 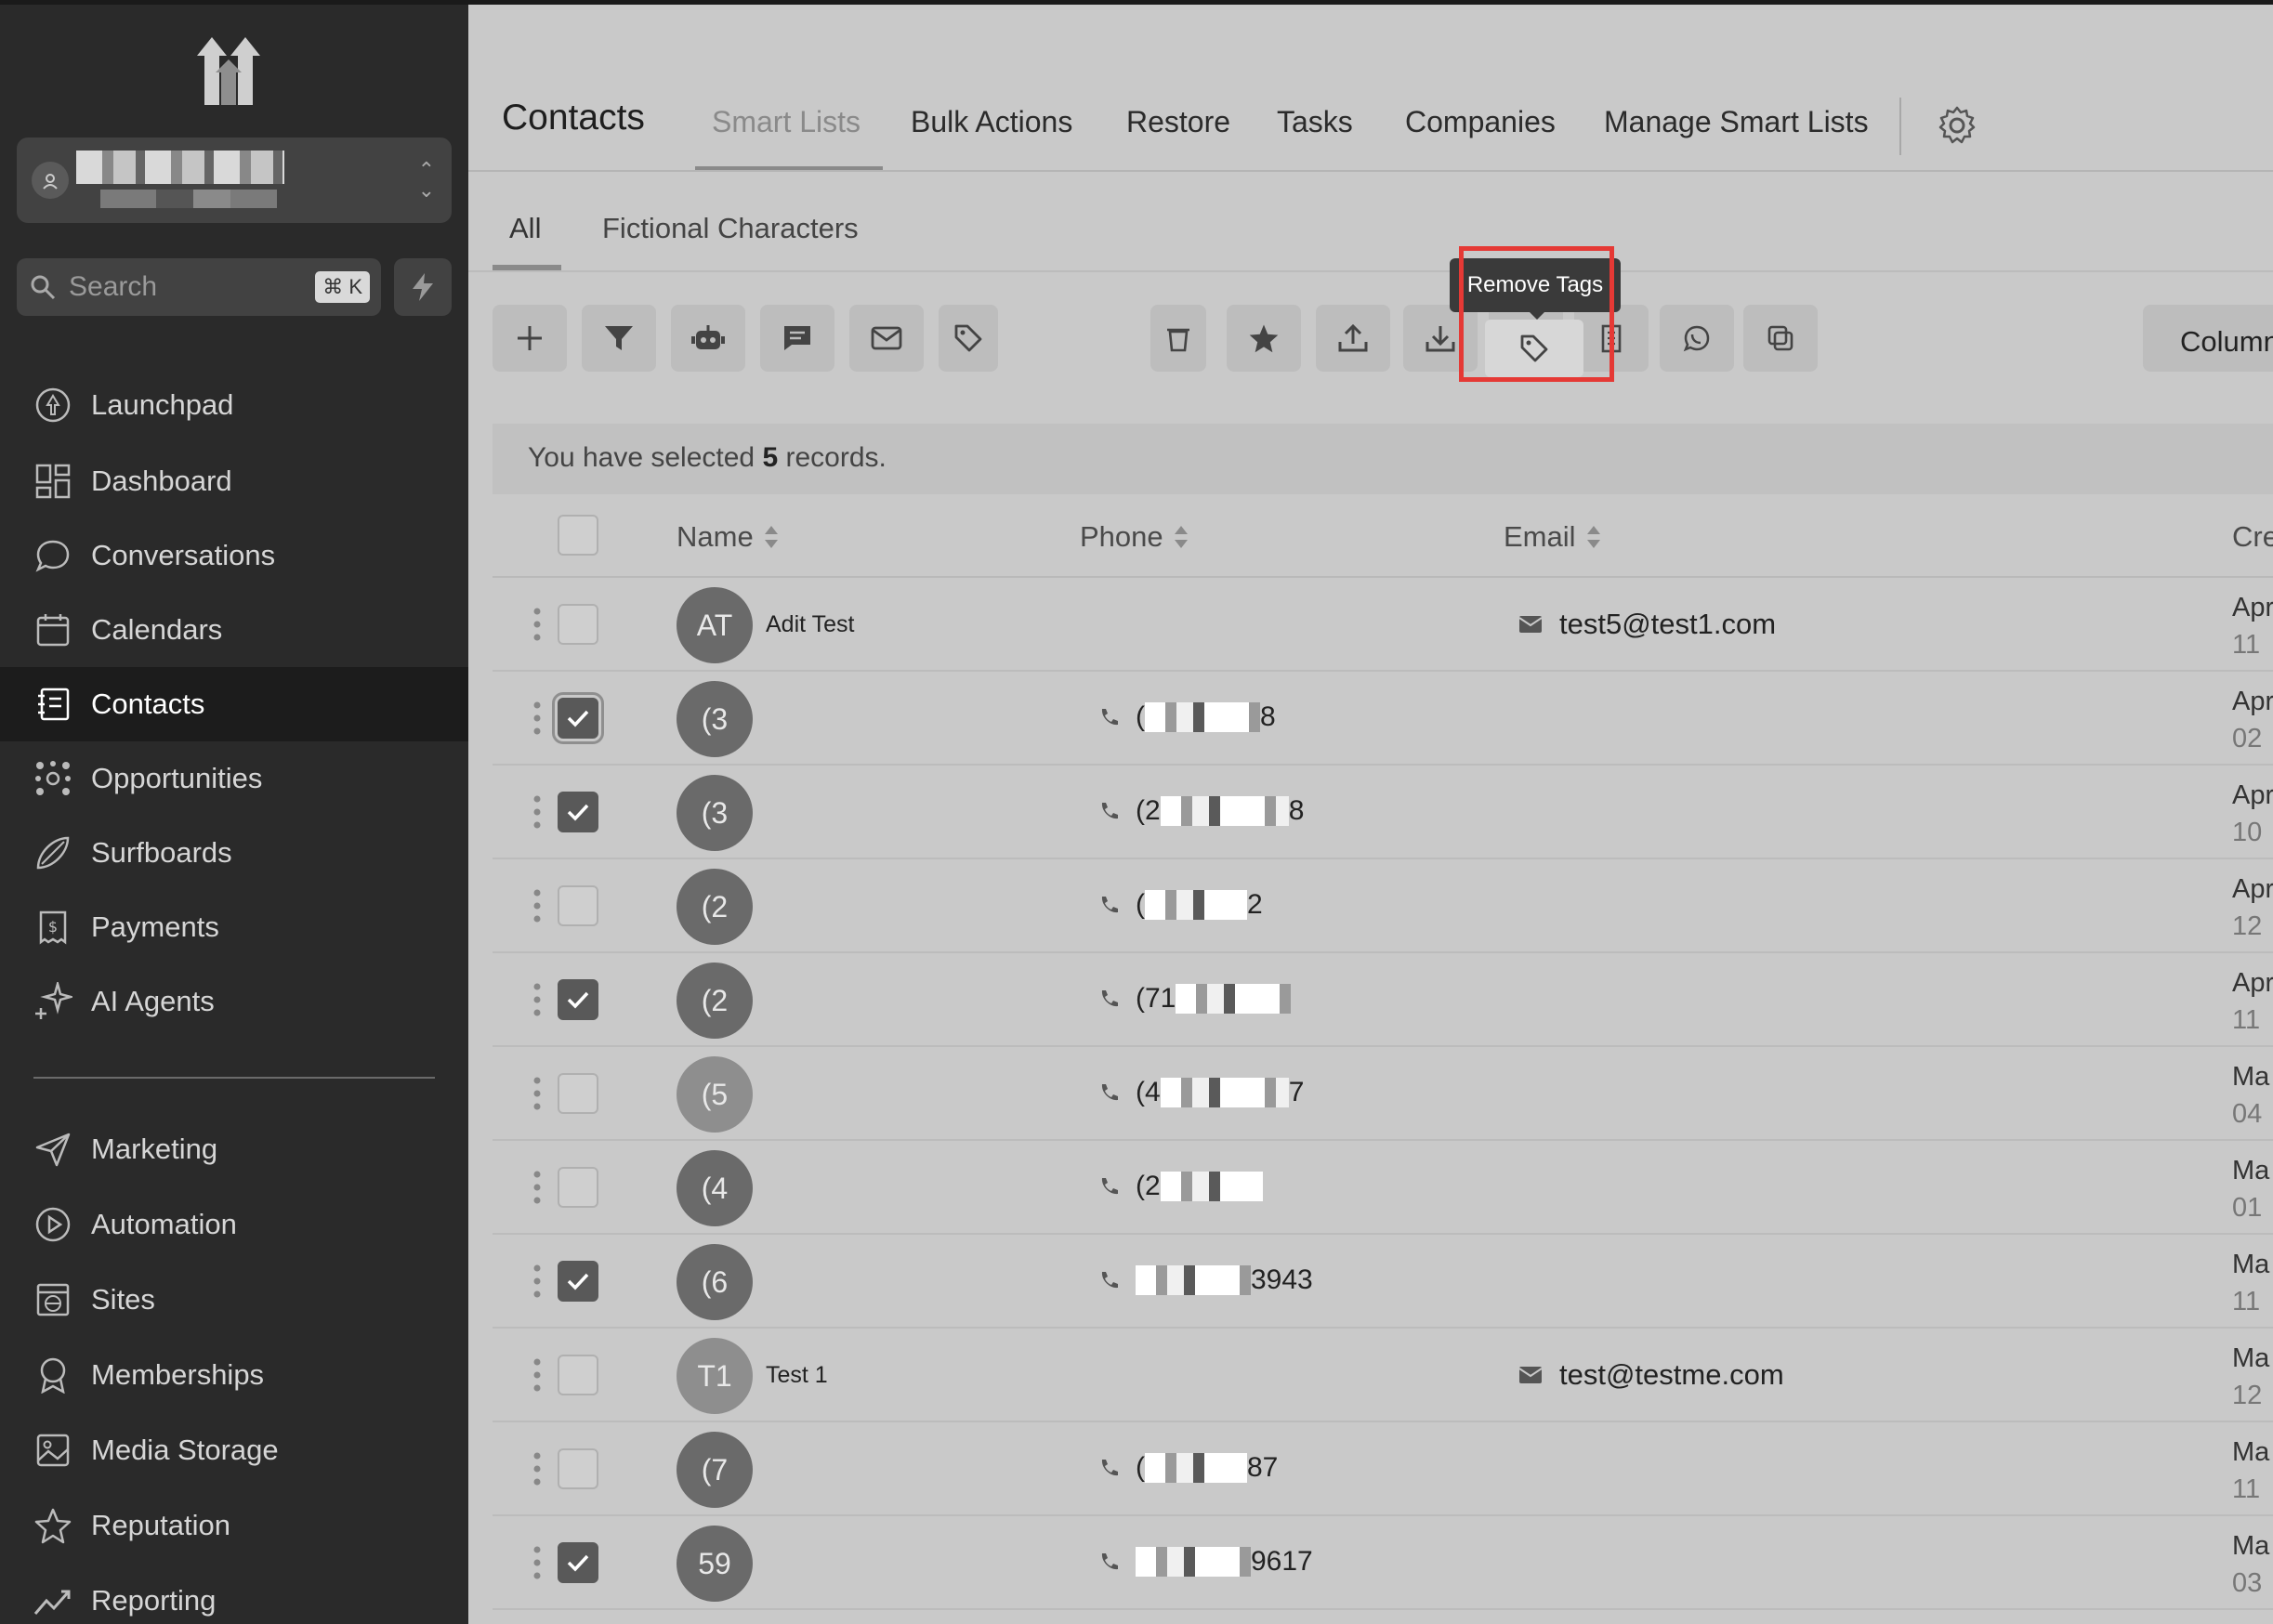 What do you see at coordinates (1205, 1280) in the screenshot?
I see `phone-cell: 3943` at bounding box center [1205, 1280].